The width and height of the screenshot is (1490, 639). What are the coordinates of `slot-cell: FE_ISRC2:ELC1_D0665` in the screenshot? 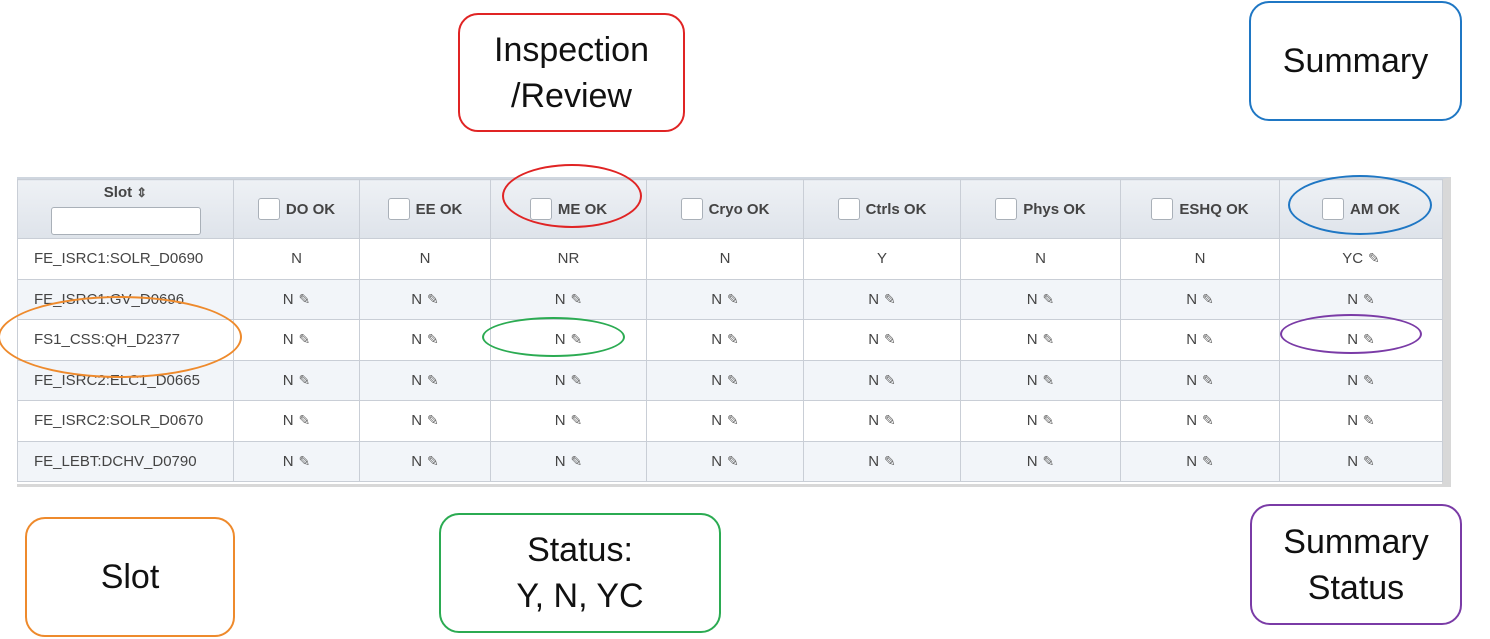 It's located at (125, 380).